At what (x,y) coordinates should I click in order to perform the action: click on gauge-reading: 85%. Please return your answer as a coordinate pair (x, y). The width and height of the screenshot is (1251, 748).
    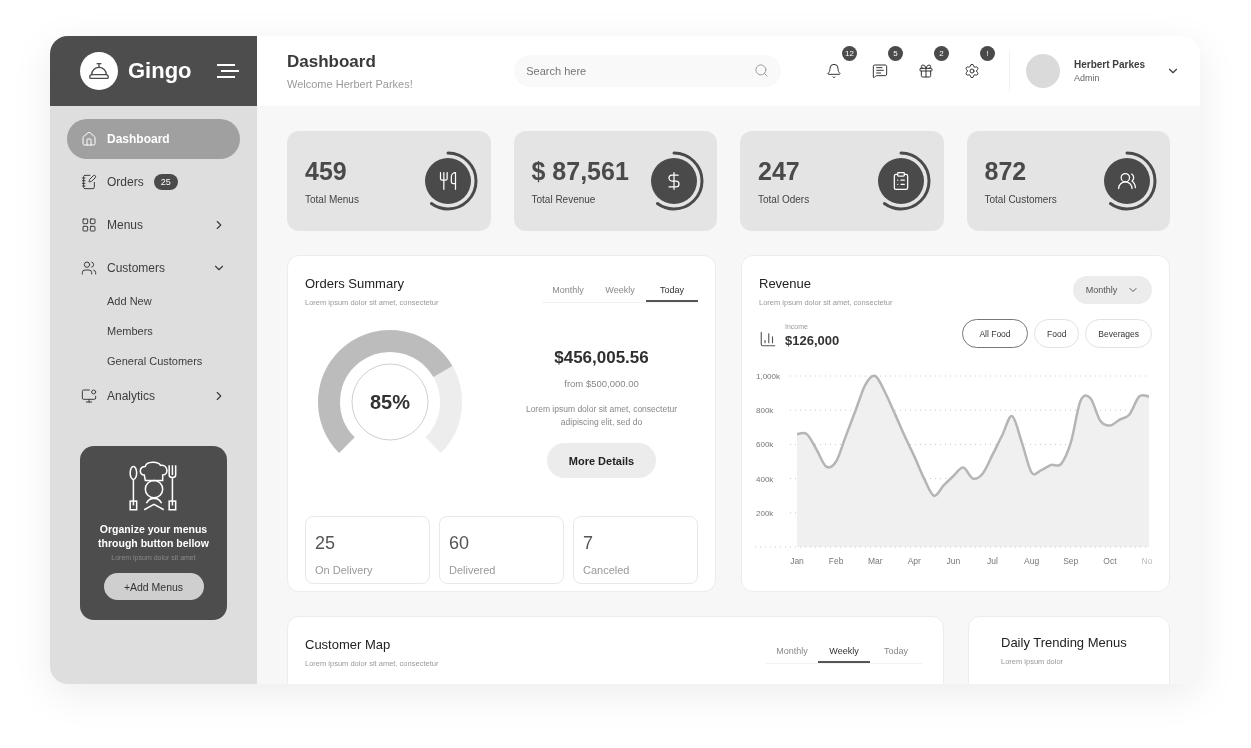
    Looking at the image, I should click on (390, 402).